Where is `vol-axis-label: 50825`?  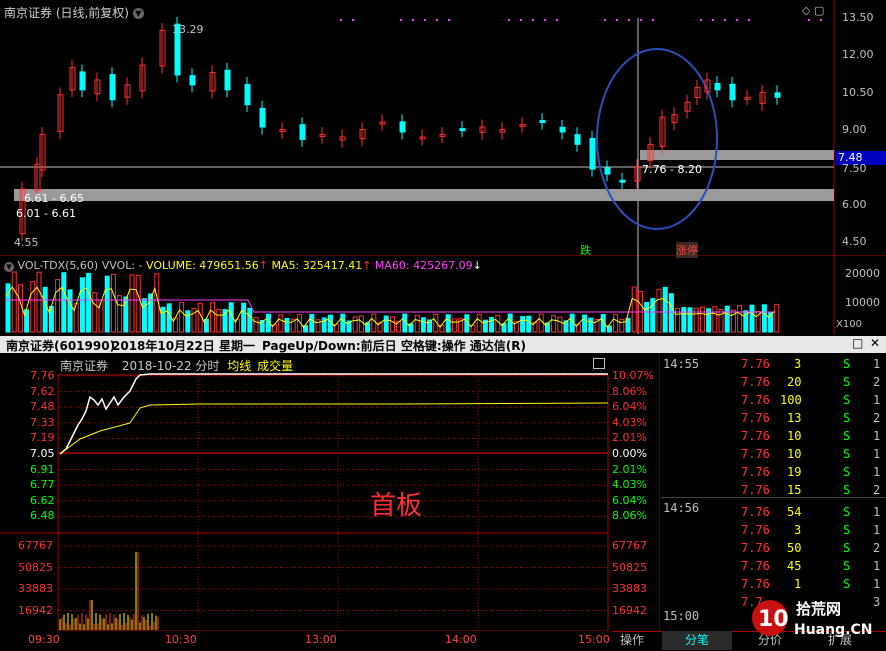
vol-axis-label: 50825 is located at coordinates (629, 567).